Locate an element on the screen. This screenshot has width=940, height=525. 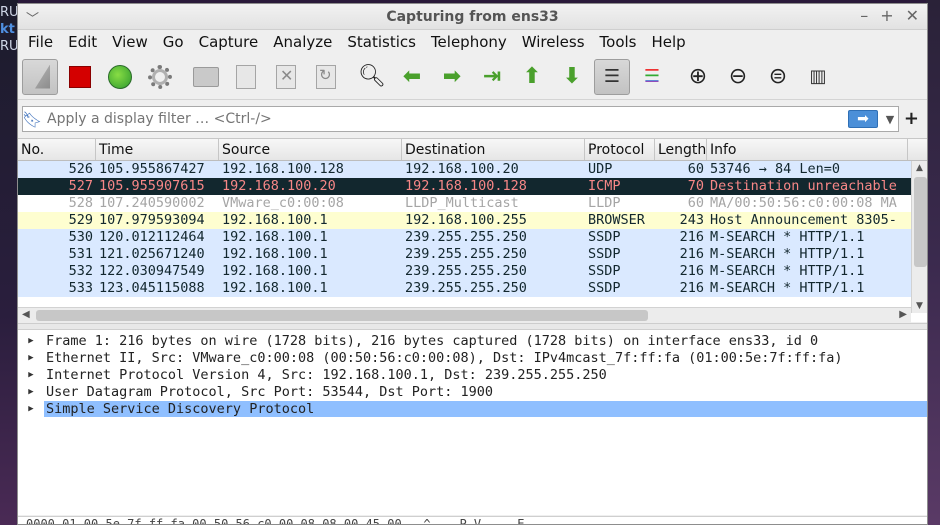
packet-list-horizontal-scrollbar: ◀ ▶ is located at coordinates (464, 315).